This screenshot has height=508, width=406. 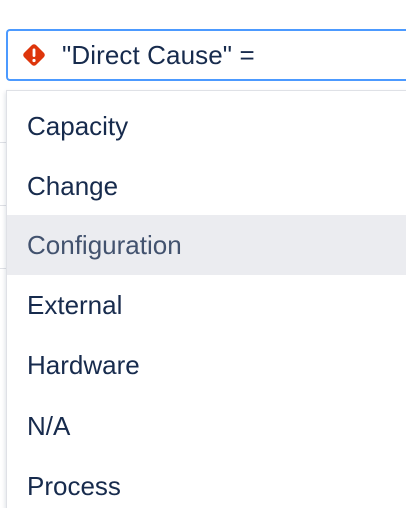 What do you see at coordinates (206, 126) in the screenshot?
I see `option-capacity: Capacity` at bounding box center [206, 126].